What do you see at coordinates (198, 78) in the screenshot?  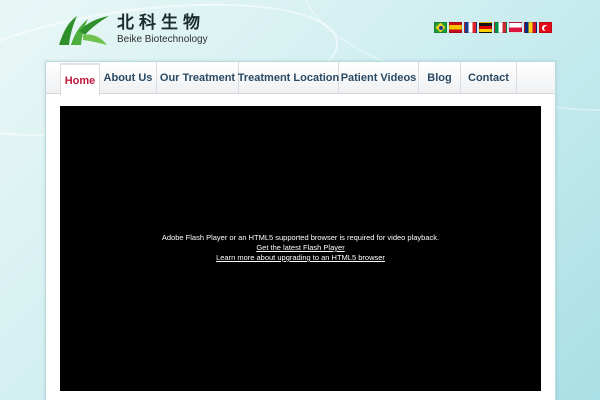 I see `nav-our-treatment: Our Treatment` at bounding box center [198, 78].